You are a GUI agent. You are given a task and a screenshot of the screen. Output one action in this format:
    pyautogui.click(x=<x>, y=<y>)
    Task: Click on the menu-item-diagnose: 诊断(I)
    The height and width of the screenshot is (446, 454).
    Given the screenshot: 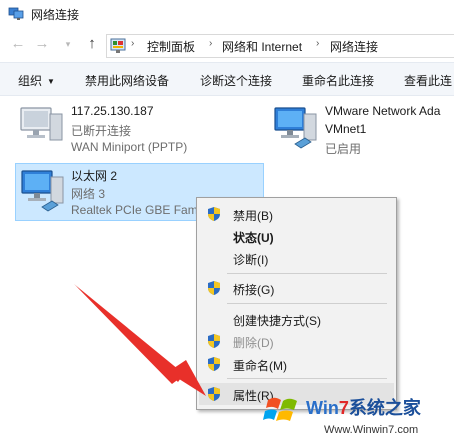 What is the action you would take?
    pyautogui.click(x=296, y=258)
    